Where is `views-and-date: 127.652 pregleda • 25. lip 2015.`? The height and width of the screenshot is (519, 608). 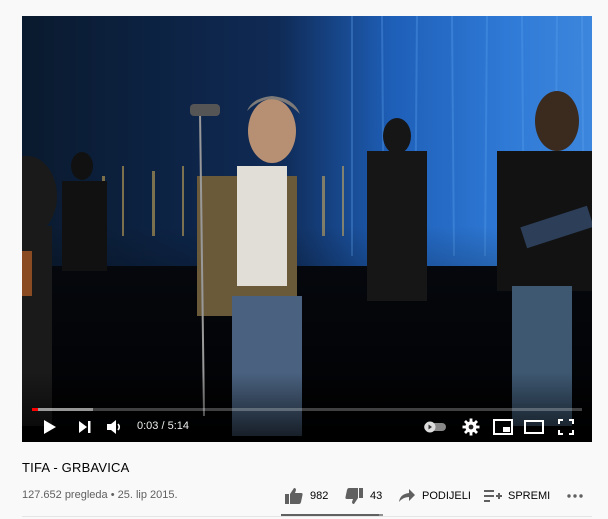
views-and-date: 127.652 pregleda • 25. lip 2015. is located at coordinates (100, 495).